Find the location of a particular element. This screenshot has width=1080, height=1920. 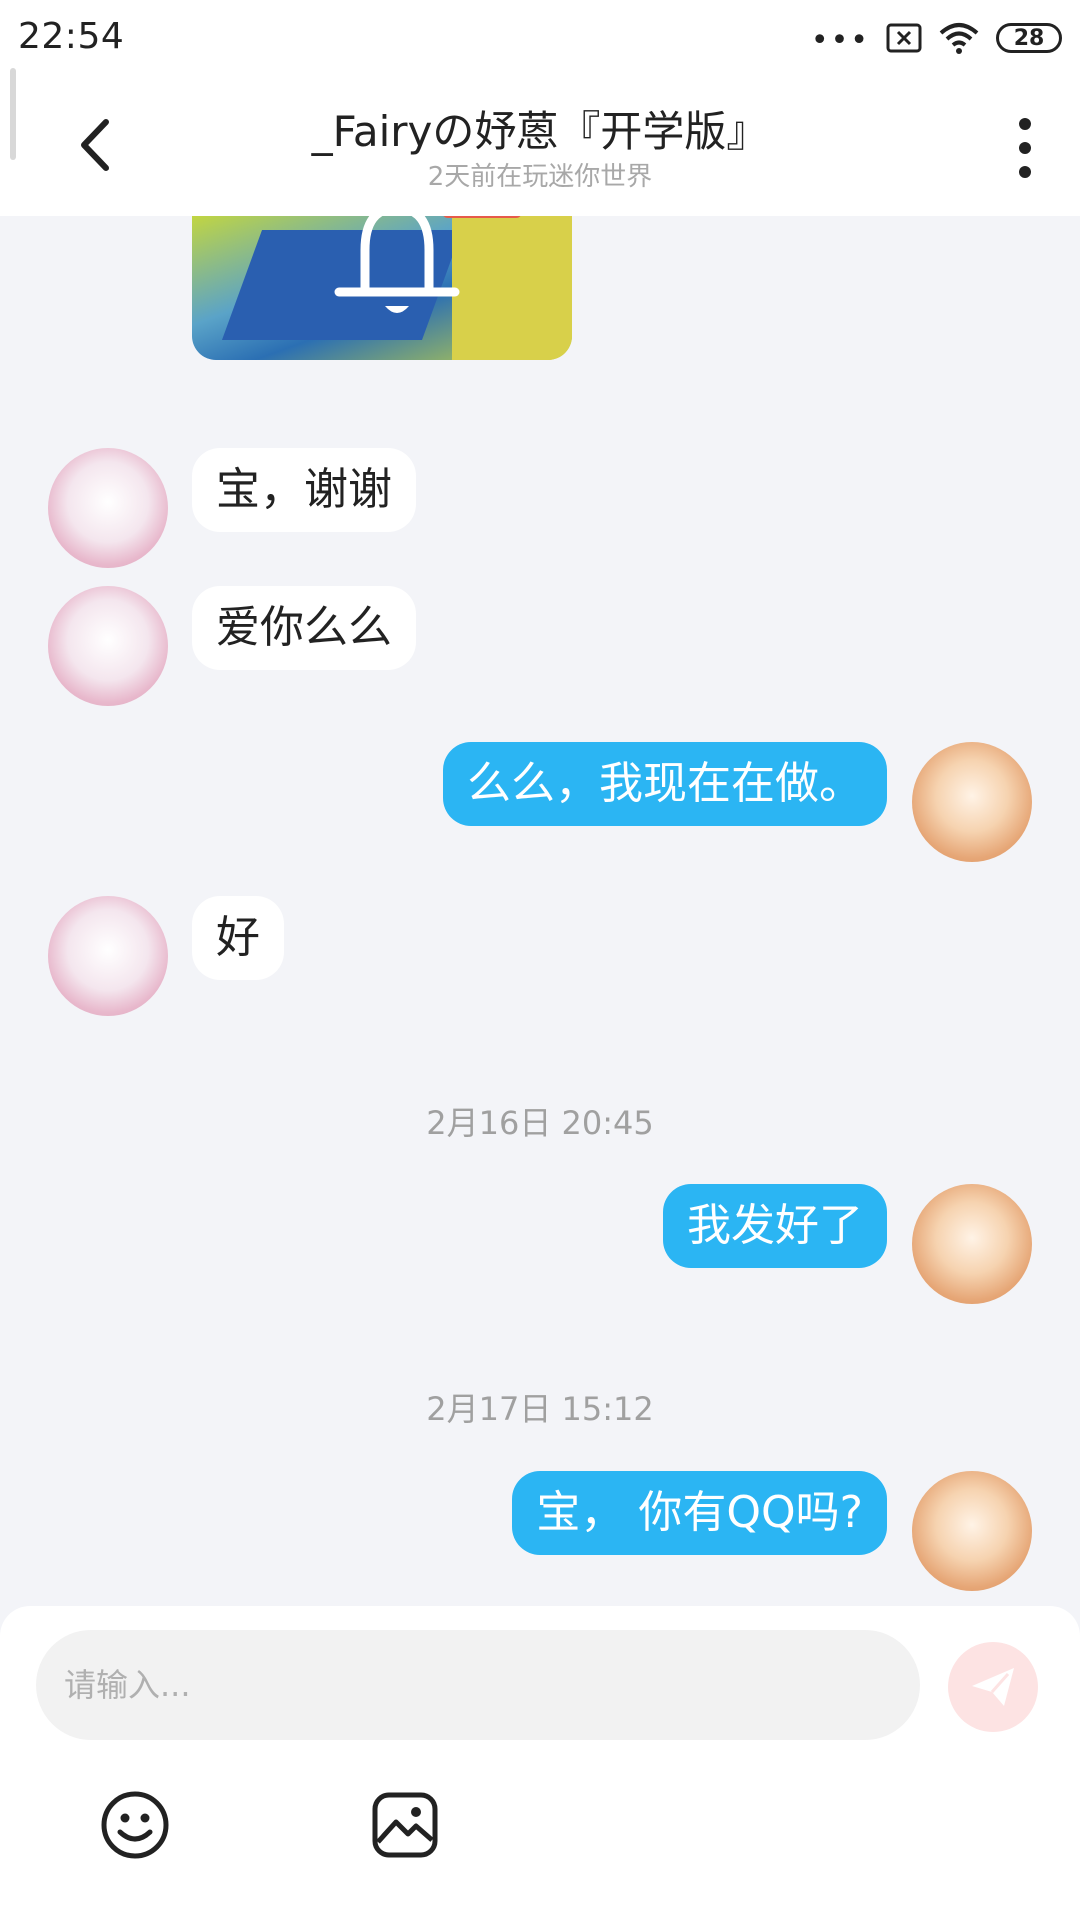

back-button is located at coordinates (96, 145).